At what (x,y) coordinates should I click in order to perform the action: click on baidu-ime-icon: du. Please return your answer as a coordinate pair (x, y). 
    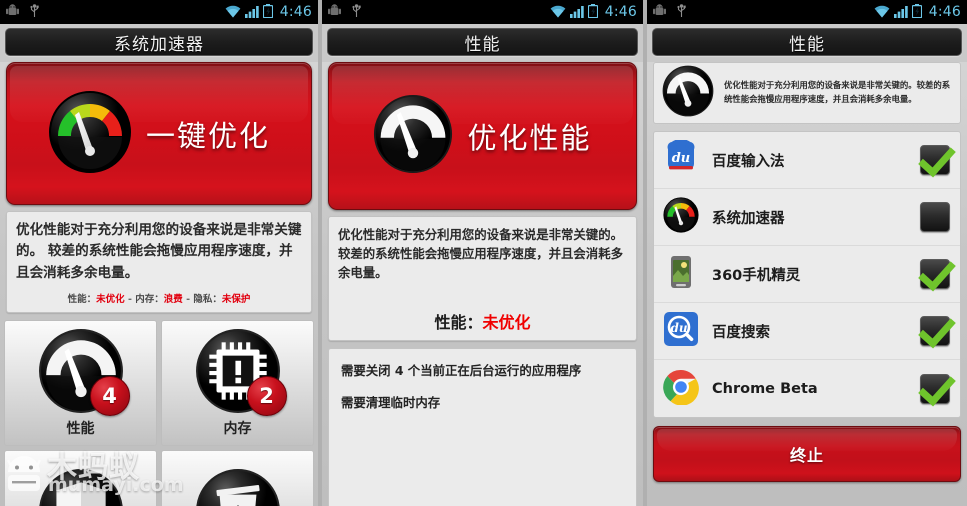
    Looking at the image, I should click on (681, 159).